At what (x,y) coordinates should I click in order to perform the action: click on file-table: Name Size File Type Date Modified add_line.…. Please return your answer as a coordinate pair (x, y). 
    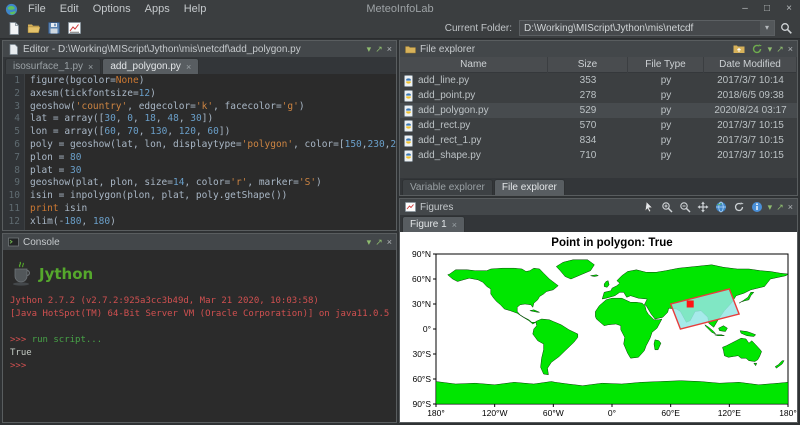
    Looking at the image, I should click on (598, 117).